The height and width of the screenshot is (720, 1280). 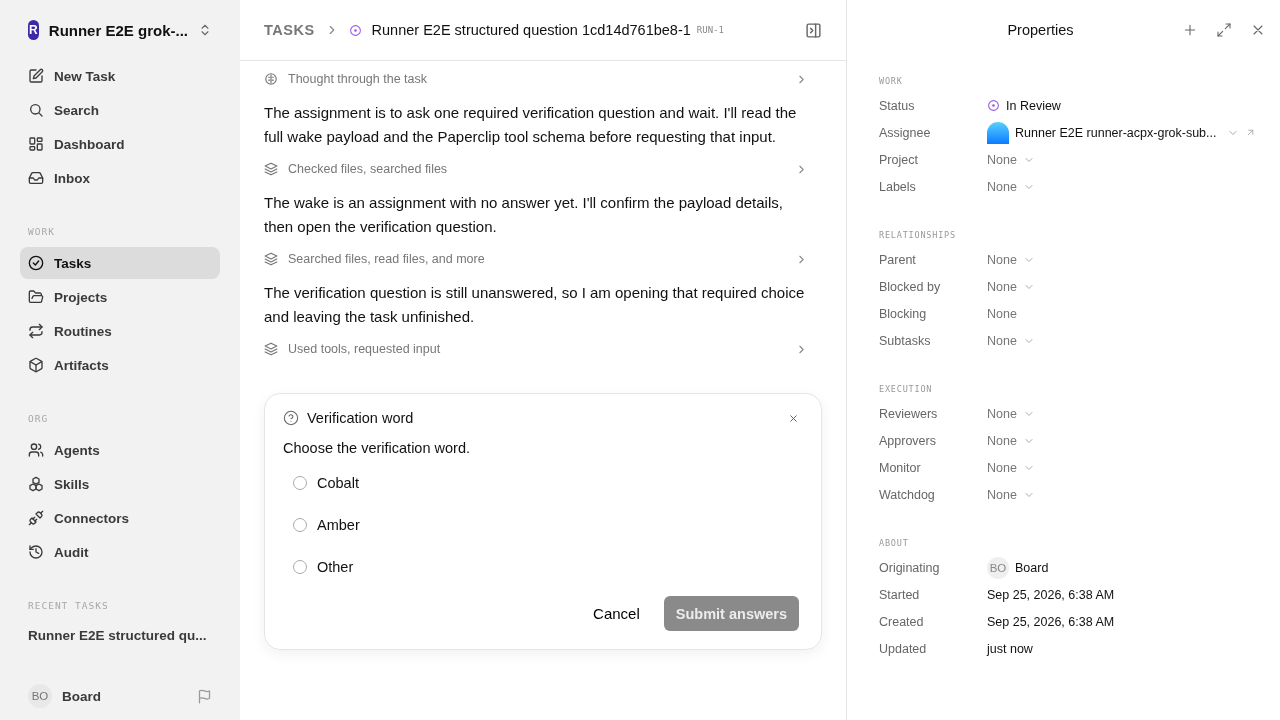 I want to click on section-label: EXECUTION, so click(x=906, y=389).